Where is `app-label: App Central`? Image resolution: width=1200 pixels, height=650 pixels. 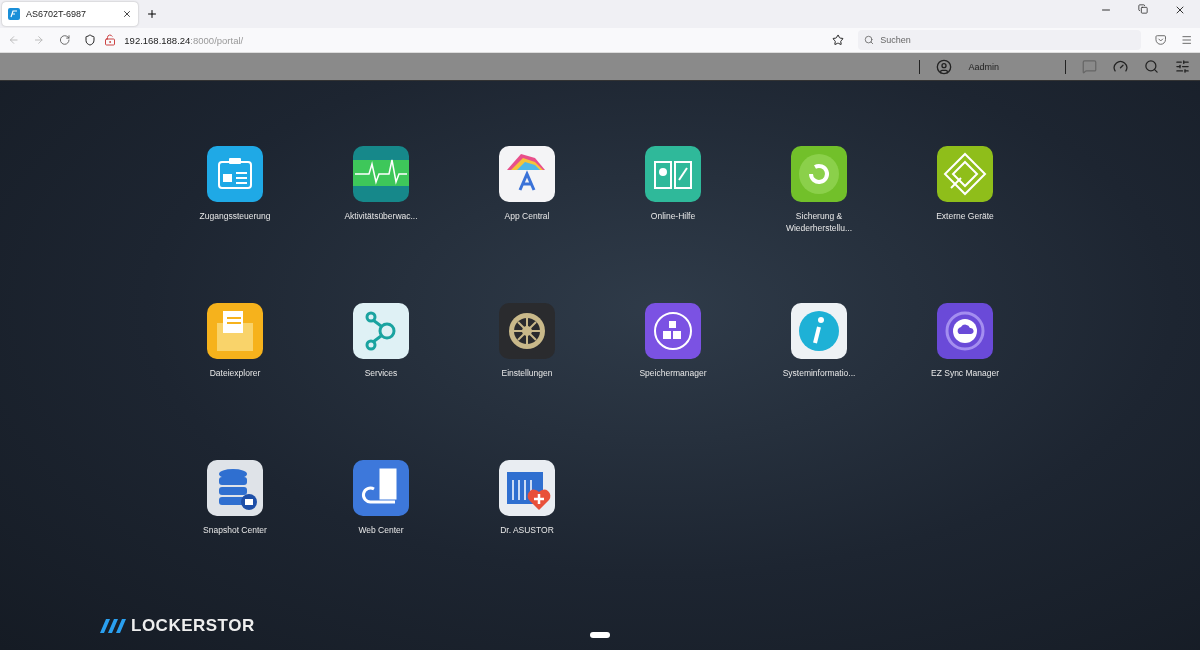
app-label: App Central is located at coordinates (527, 216).